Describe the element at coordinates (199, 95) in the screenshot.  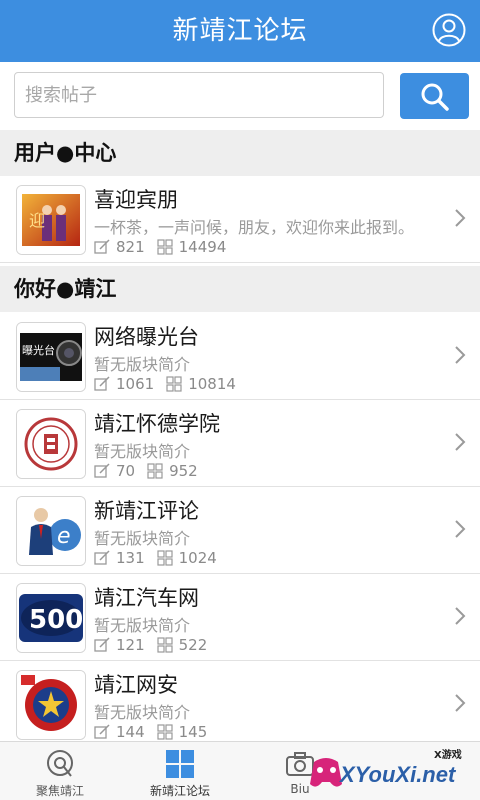
I see `search-input` at that location.